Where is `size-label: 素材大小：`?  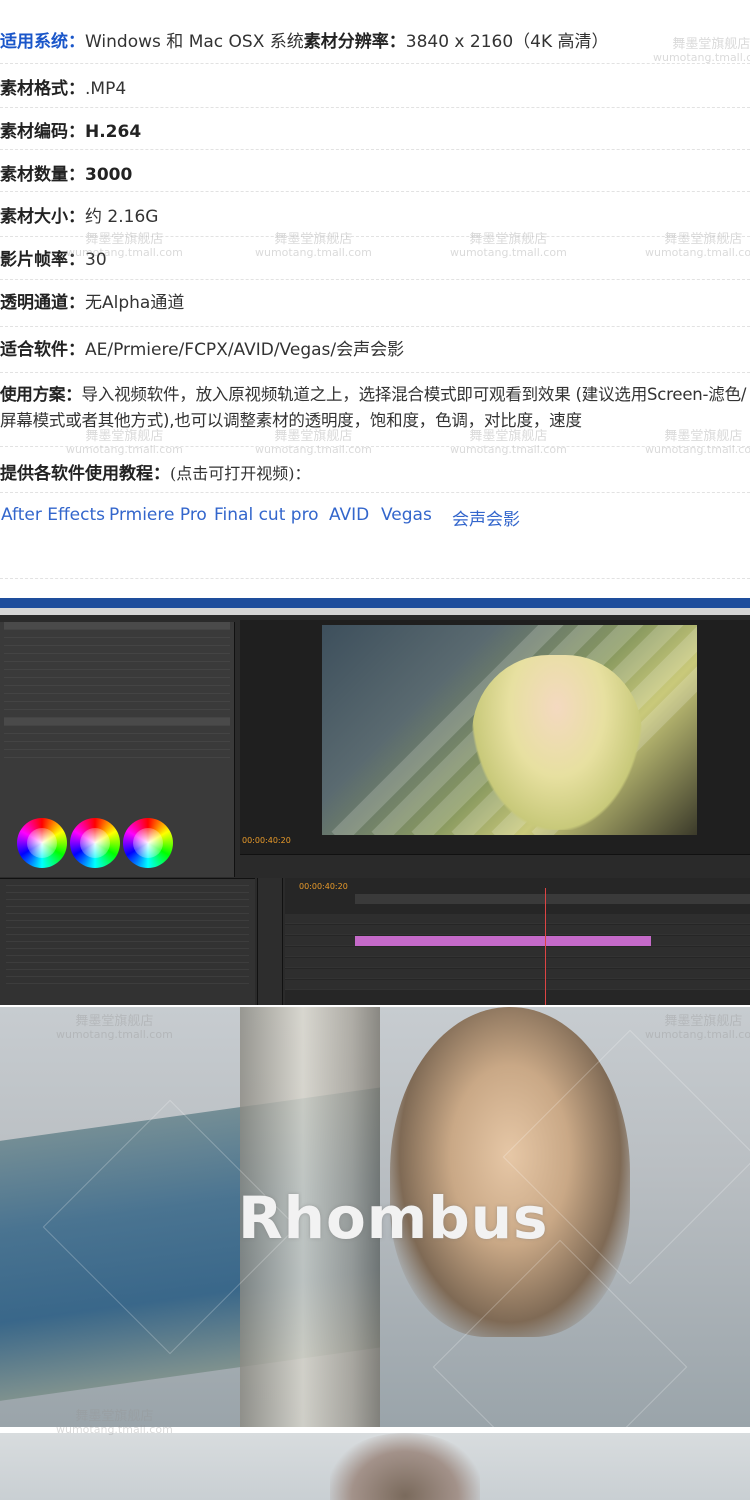
size-label: 素材大小： is located at coordinates (42, 217).